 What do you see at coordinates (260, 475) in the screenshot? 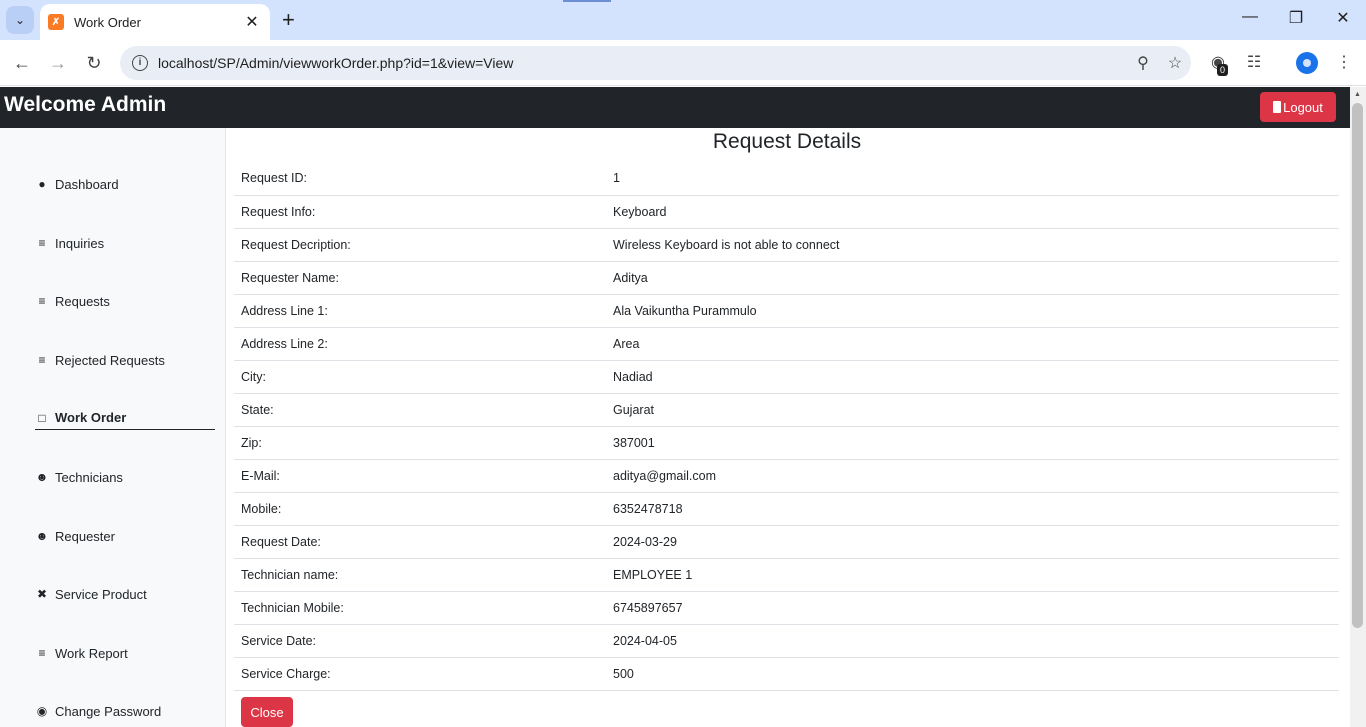
I see `detail-label: E-Mail:` at bounding box center [260, 475].